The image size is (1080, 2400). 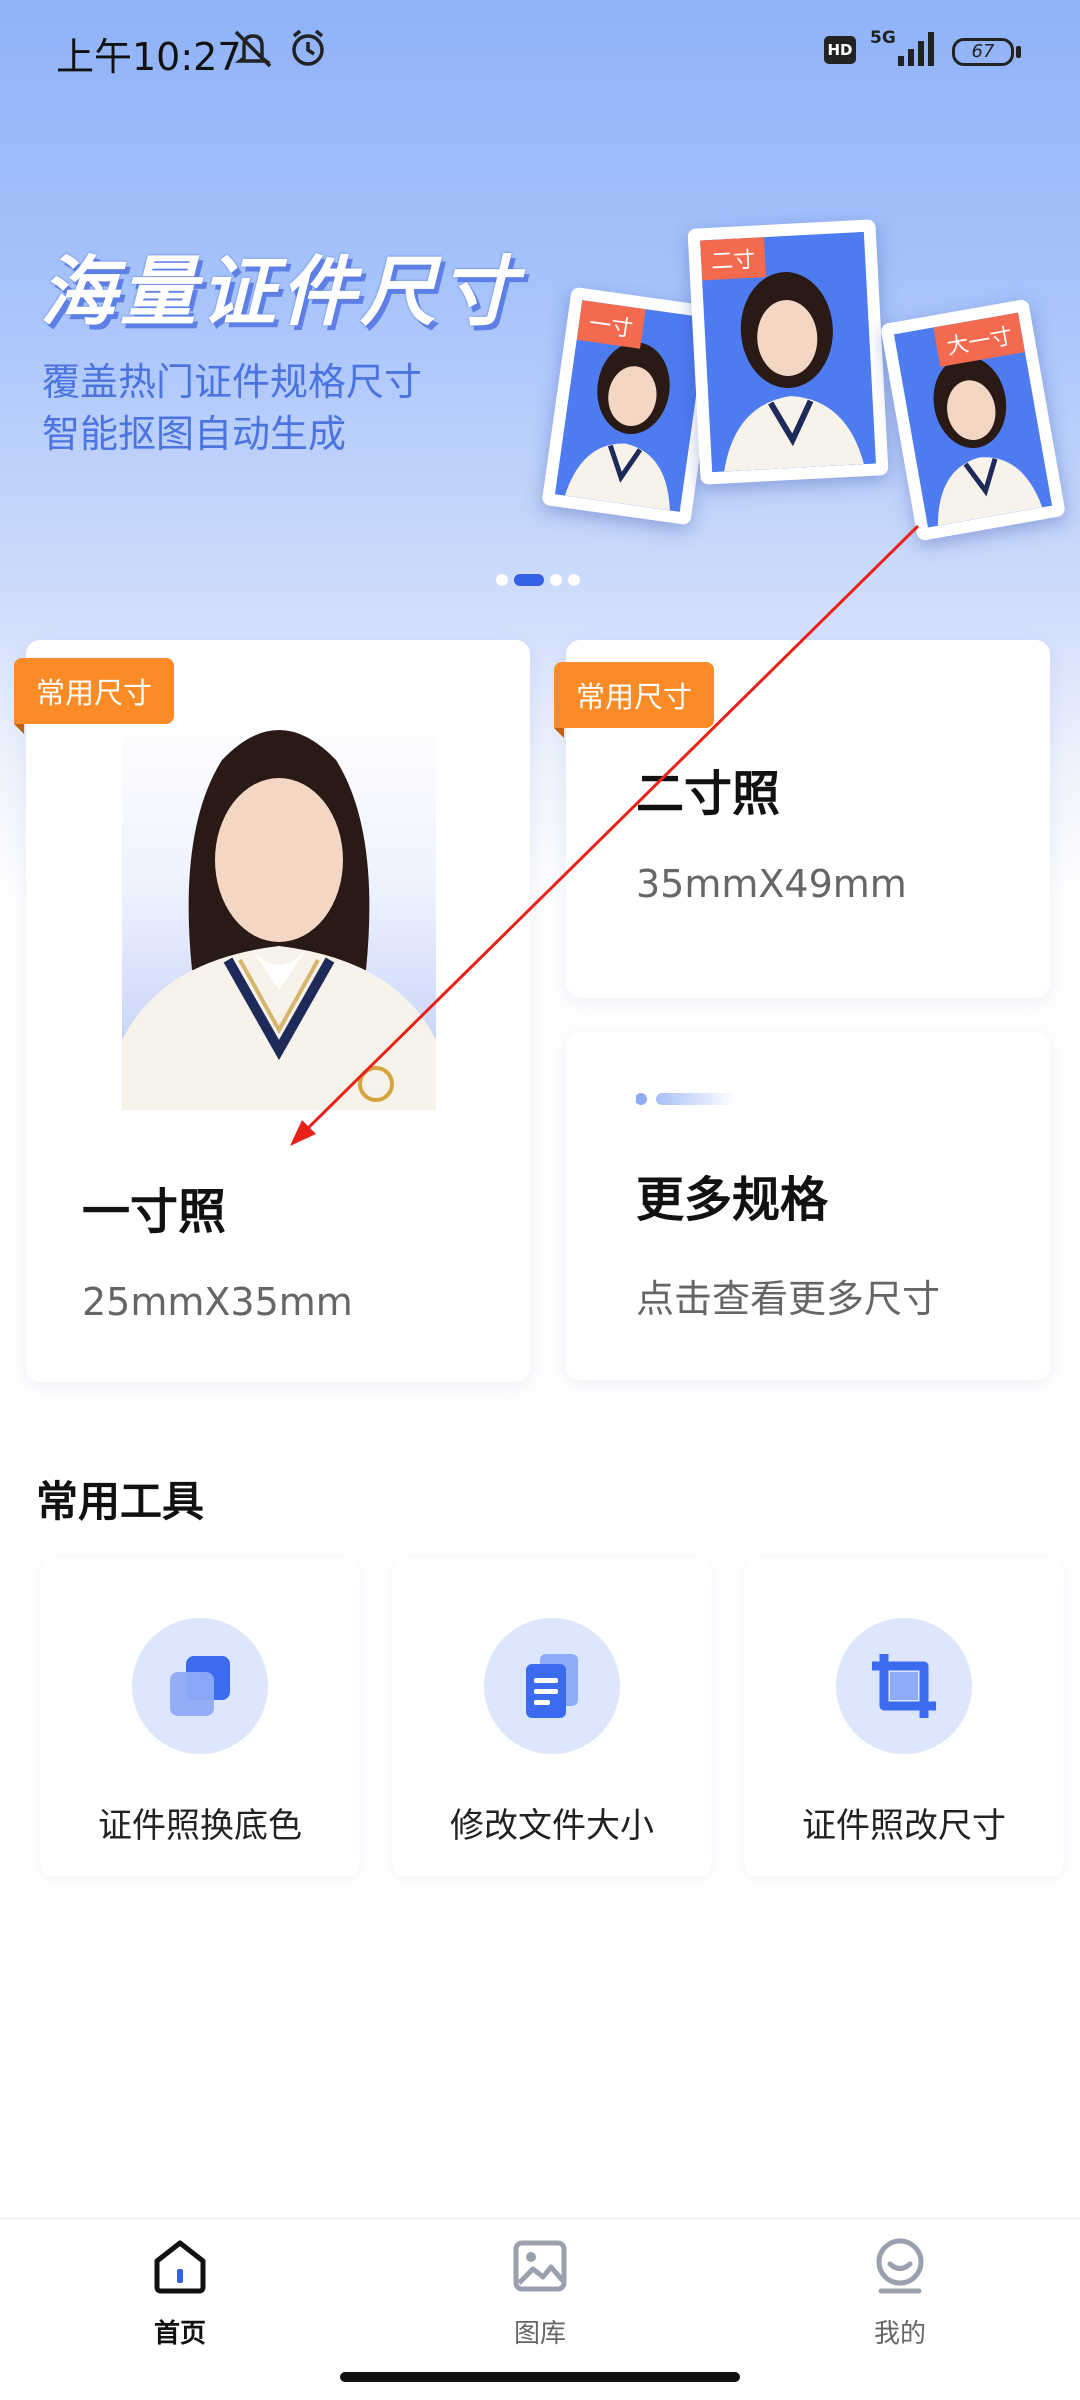 I want to click on layers-icon, so click(x=200, y=1686).